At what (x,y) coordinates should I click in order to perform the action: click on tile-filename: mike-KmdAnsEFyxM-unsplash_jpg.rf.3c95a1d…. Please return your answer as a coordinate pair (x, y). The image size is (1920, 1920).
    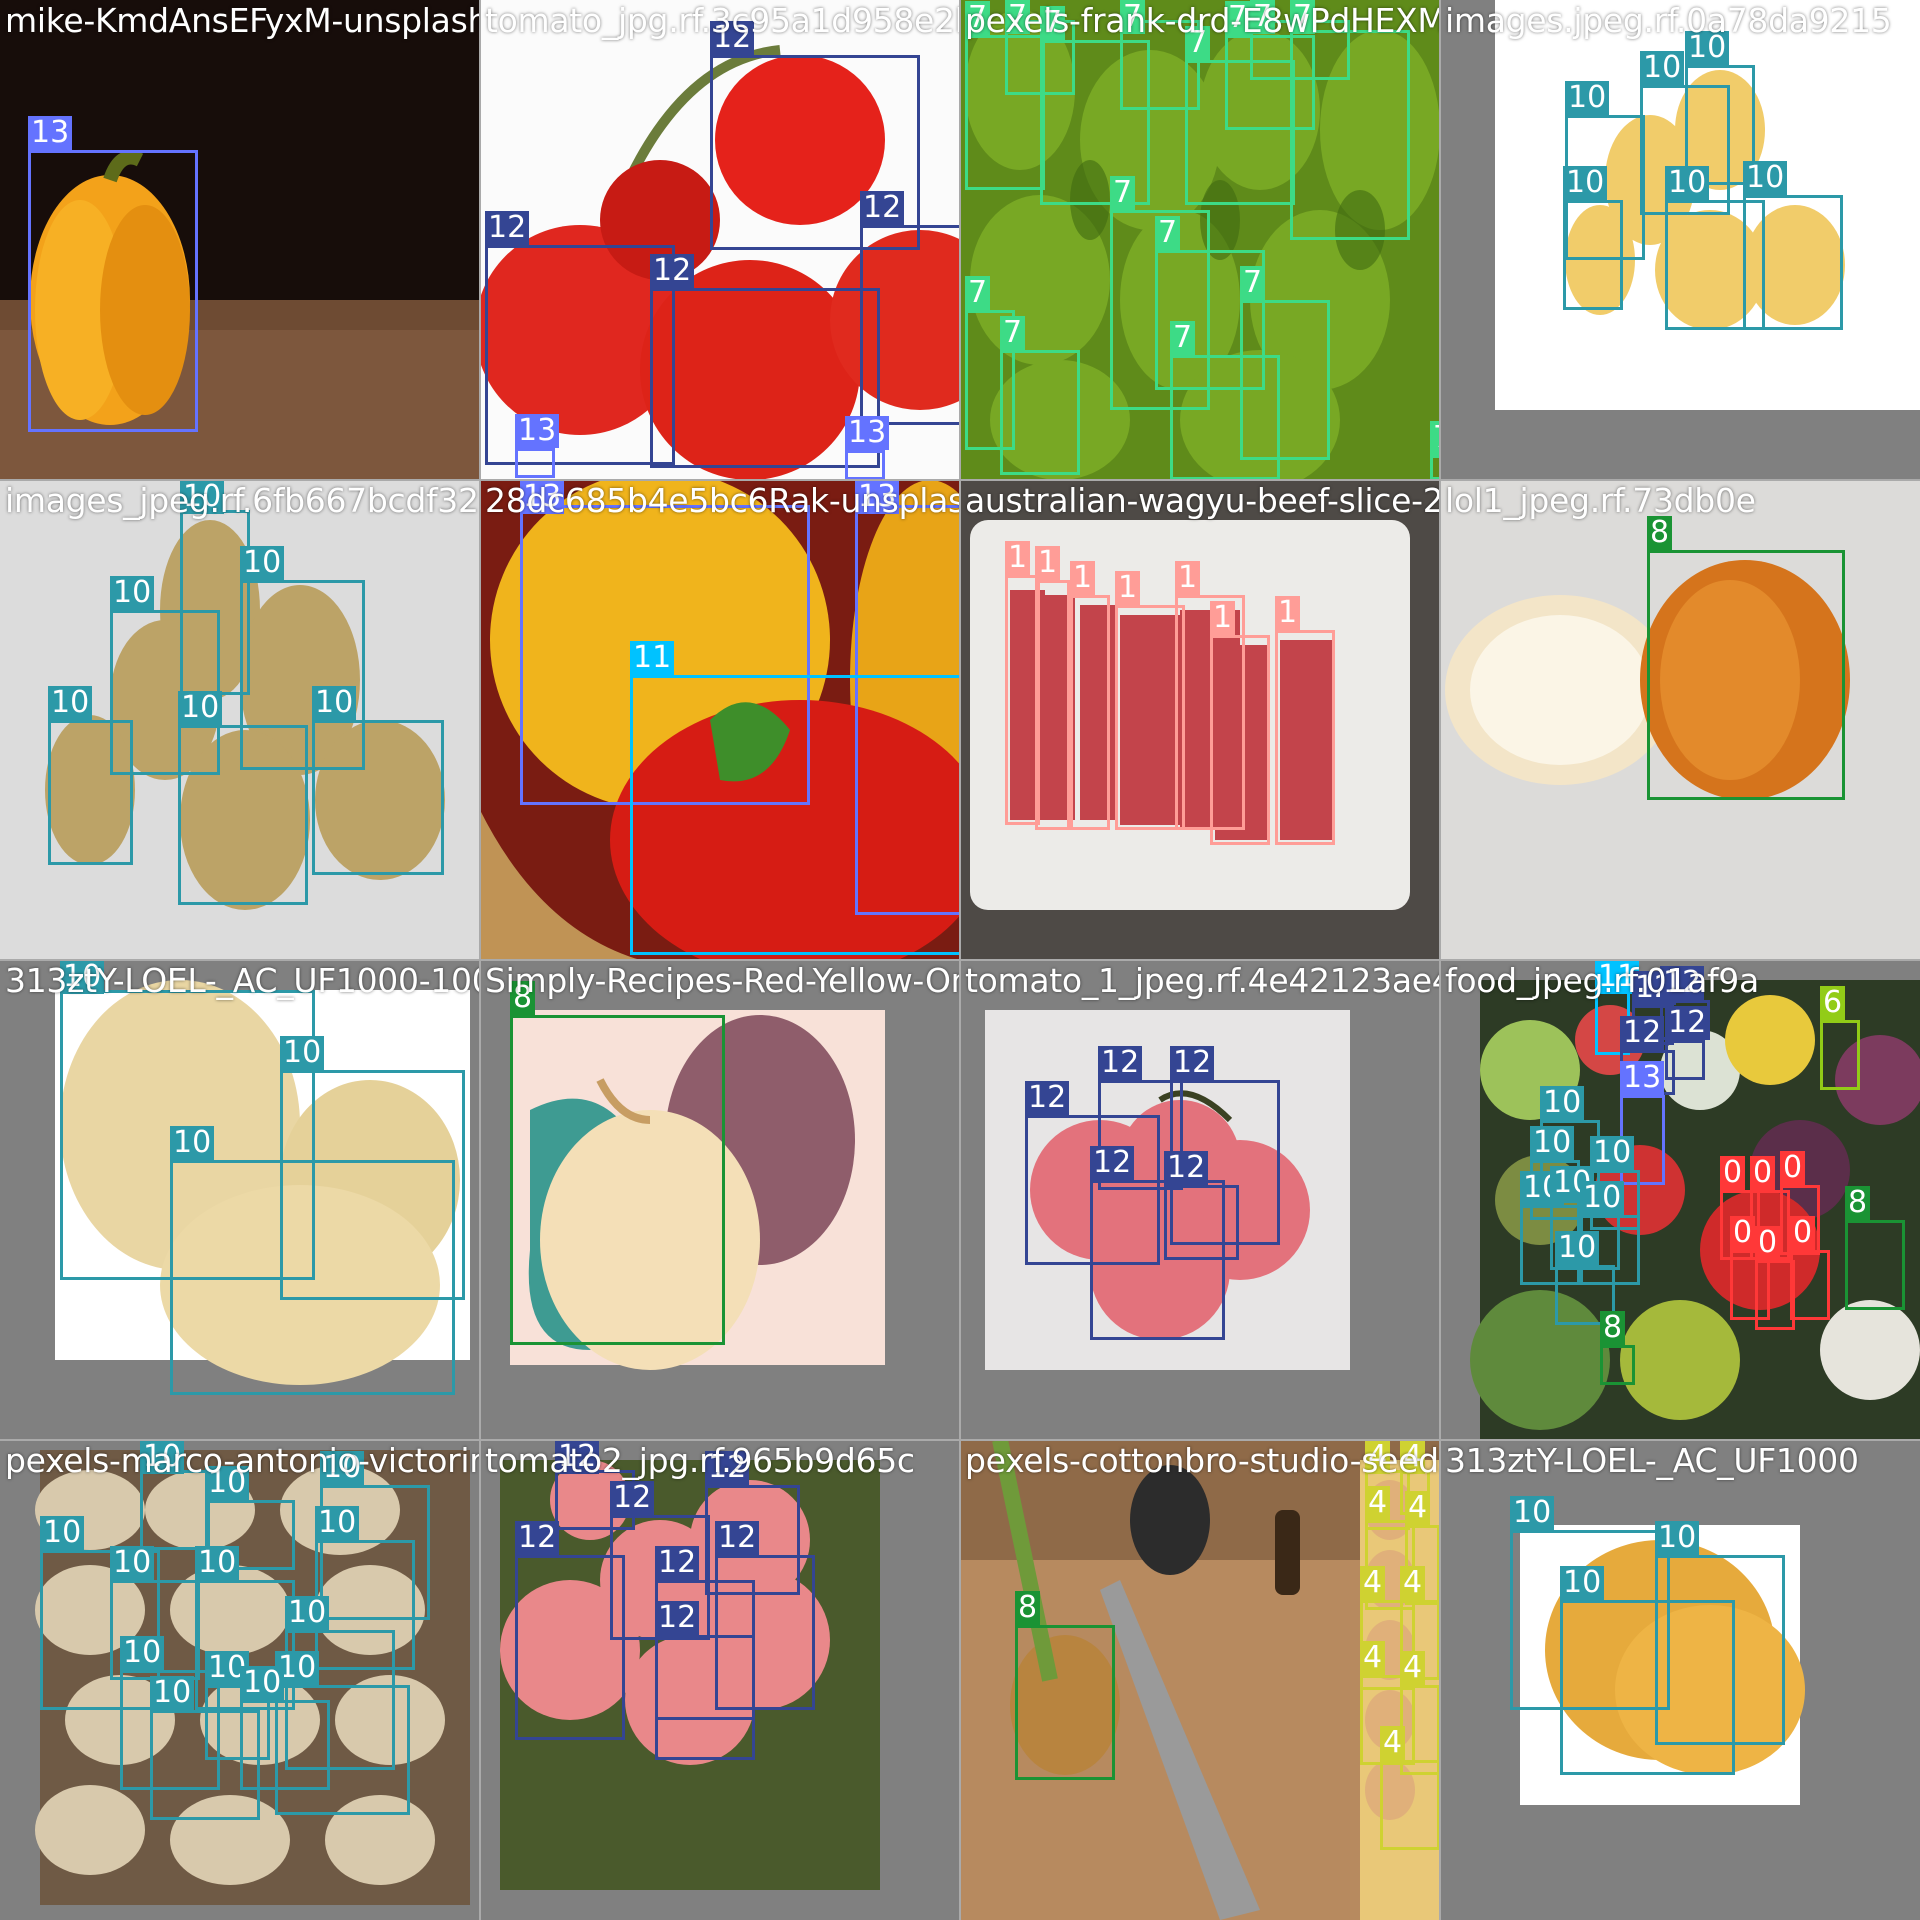
    Looking at the image, I should click on (242, 20).